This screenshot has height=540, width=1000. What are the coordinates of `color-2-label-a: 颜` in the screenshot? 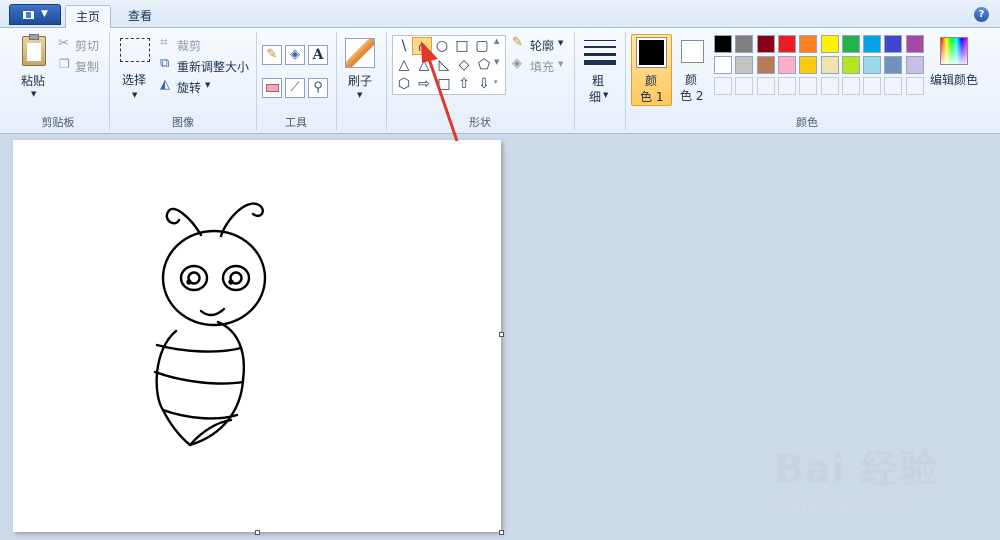 It's located at (691, 80).